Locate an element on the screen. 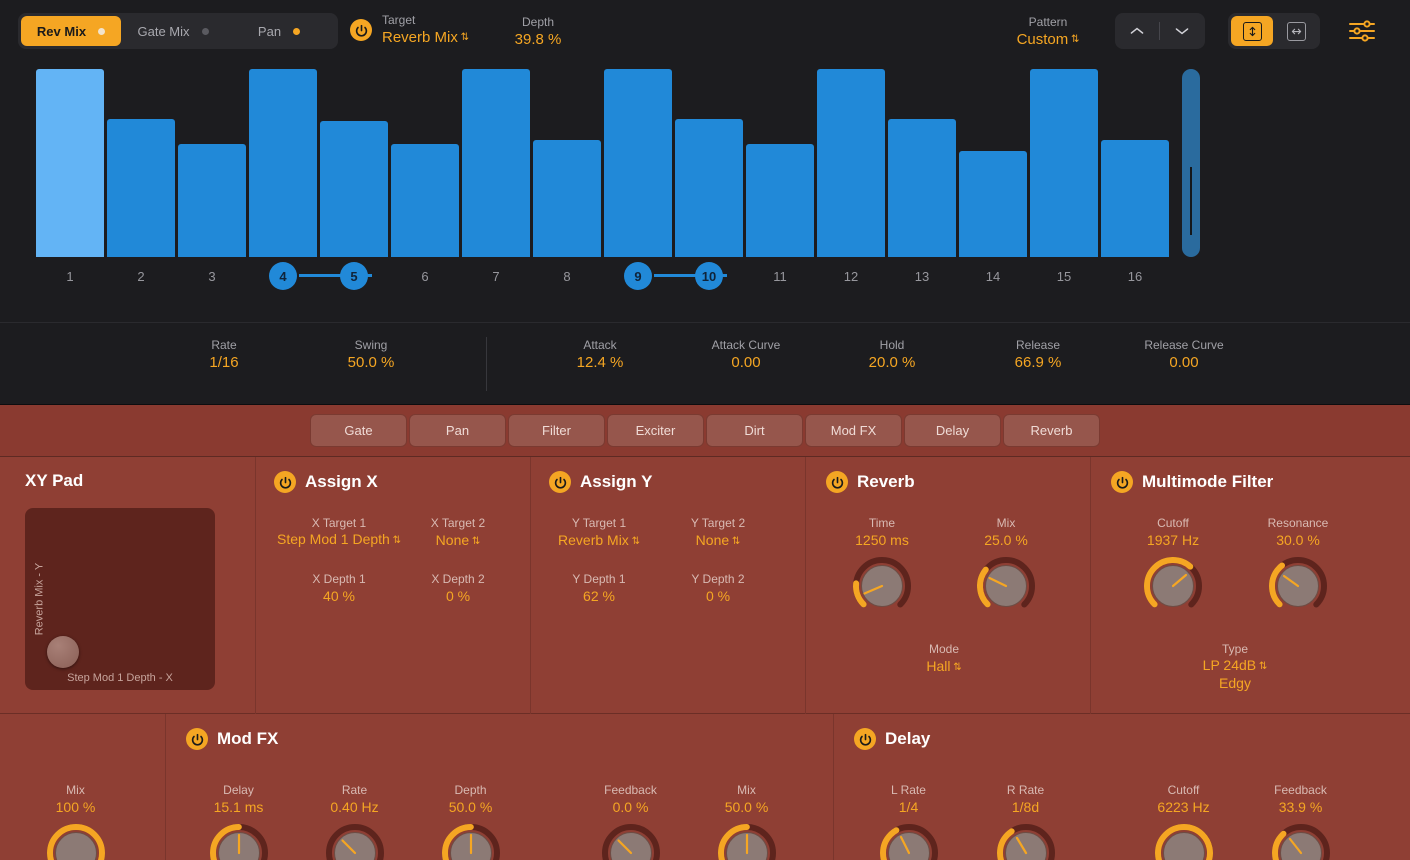 This screenshot has width=1410, height=860. segment-rev-mix: Rev Mix is located at coordinates (71, 31).